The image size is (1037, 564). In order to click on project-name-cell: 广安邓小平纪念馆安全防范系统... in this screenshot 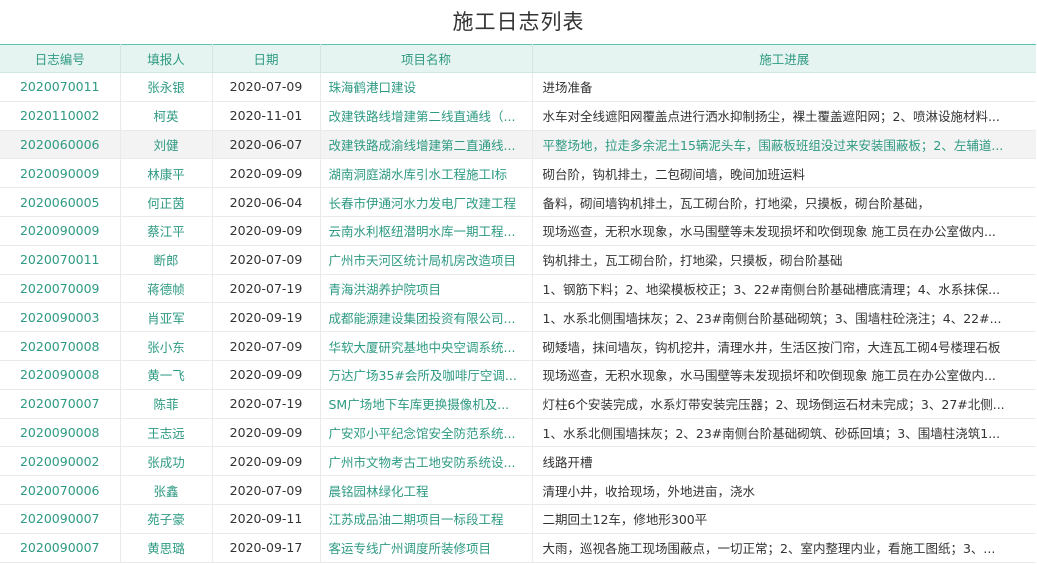, I will do `click(426, 433)`.